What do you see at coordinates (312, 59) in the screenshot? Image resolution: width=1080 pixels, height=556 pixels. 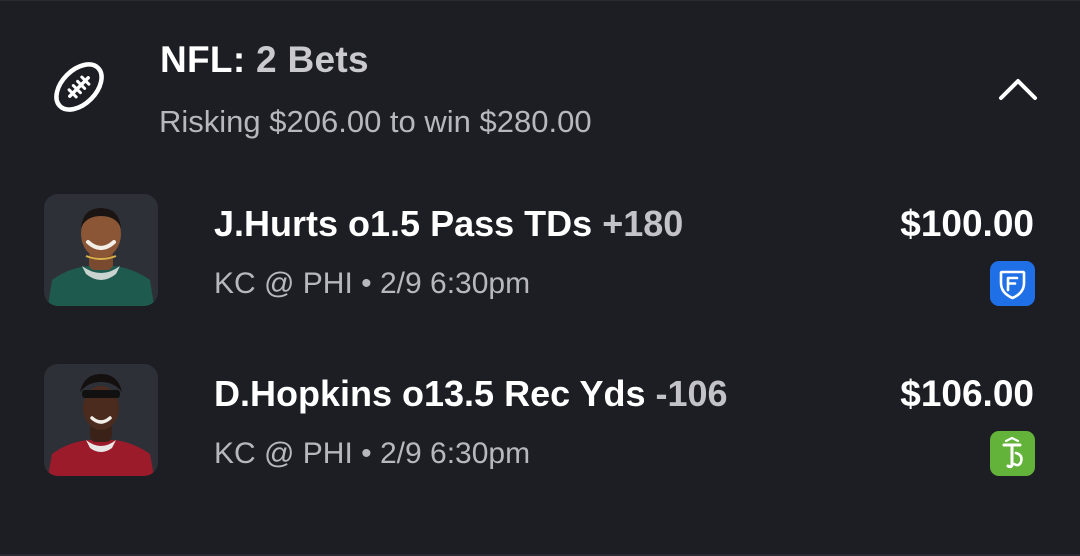 I see `bet-count: 2 Bets` at bounding box center [312, 59].